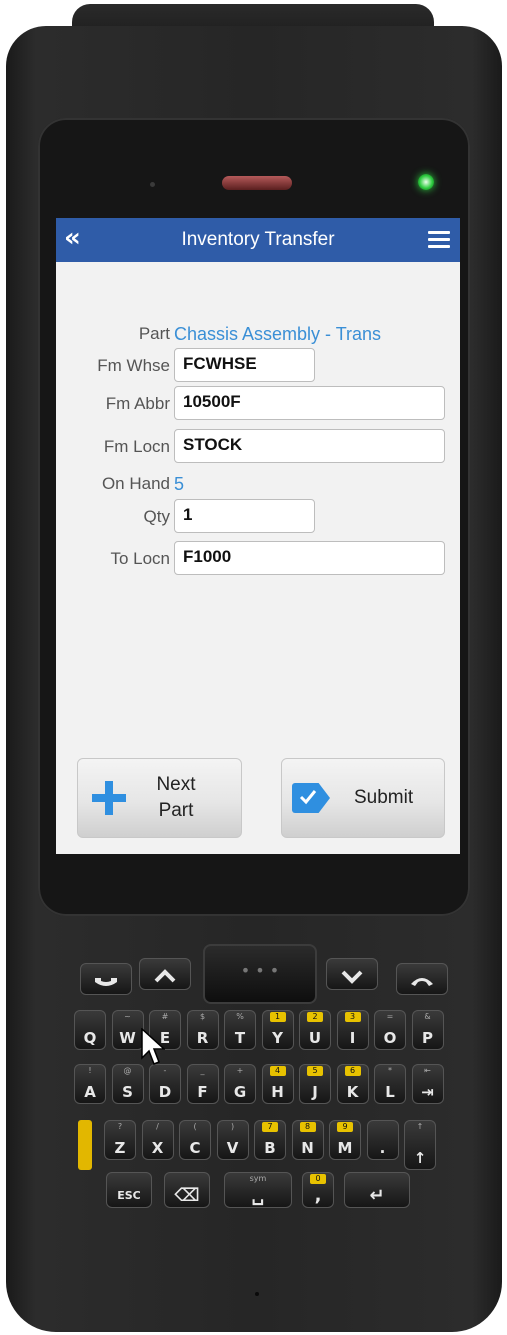  What do you see at coordinates (90, 1038) in the screenshot?
I see `key-label: Q` at bounding box center [90, 1038].